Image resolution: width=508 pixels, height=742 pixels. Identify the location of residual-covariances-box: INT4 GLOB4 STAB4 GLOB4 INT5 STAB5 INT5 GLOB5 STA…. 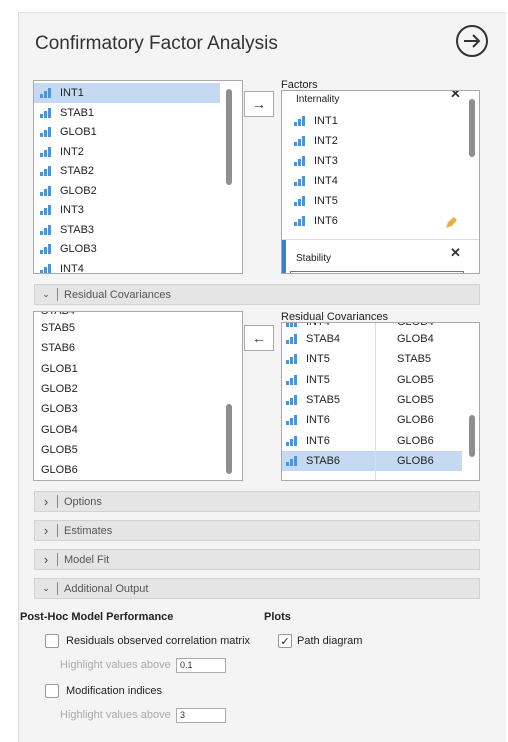
(380, 401).